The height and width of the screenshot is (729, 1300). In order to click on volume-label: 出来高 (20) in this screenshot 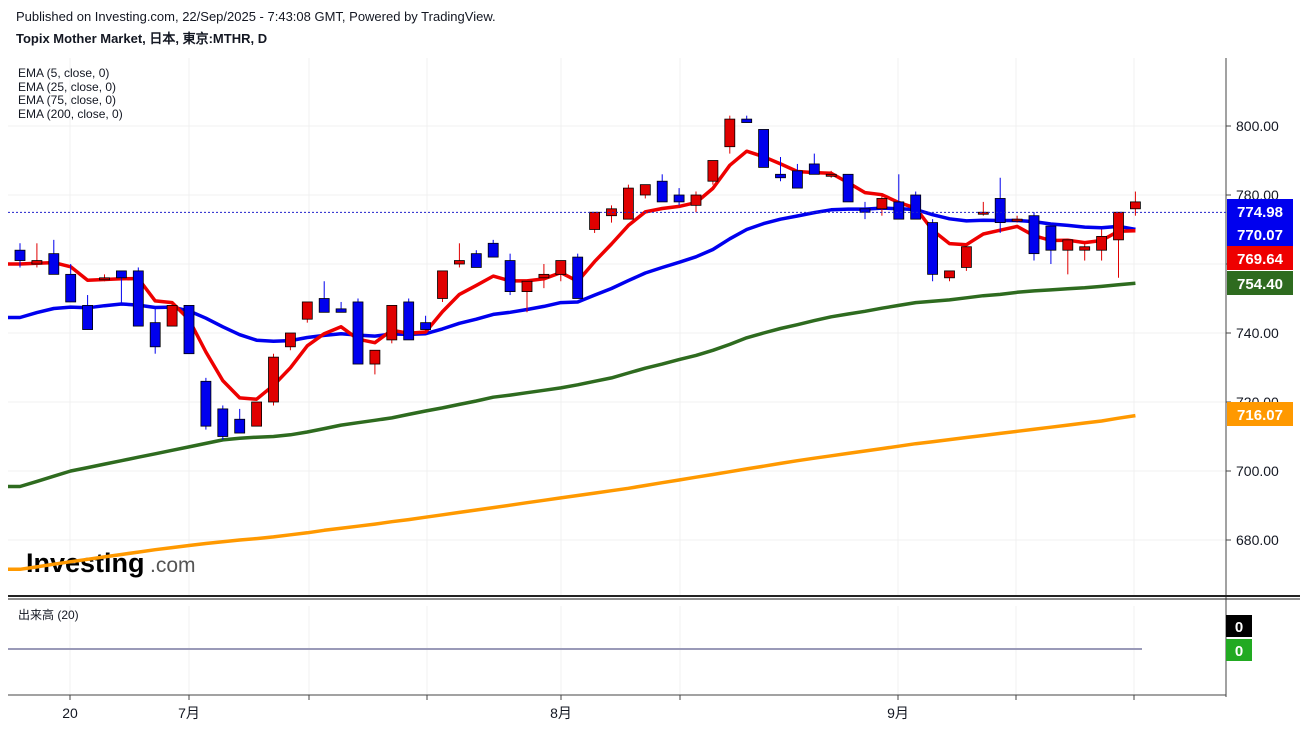, I will do `click(48, 614)`.